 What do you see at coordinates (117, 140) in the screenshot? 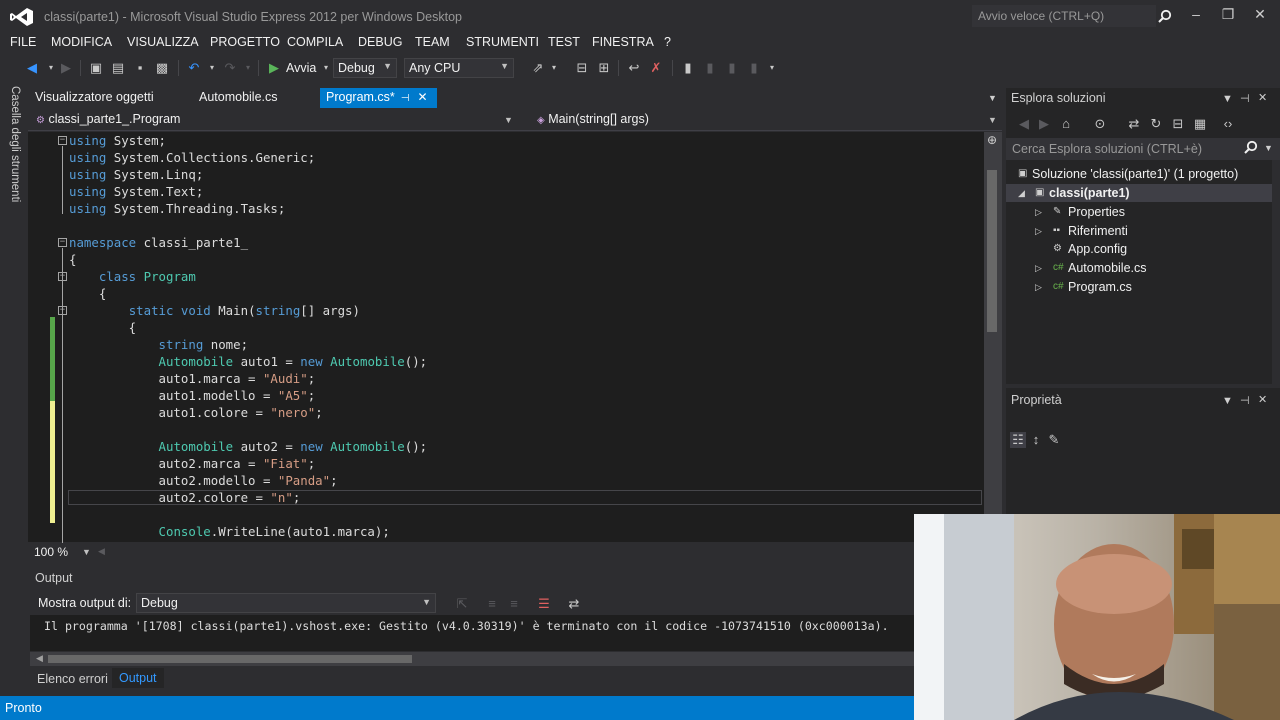
I see `code-line: using System;` at bounding box center [117, 140].